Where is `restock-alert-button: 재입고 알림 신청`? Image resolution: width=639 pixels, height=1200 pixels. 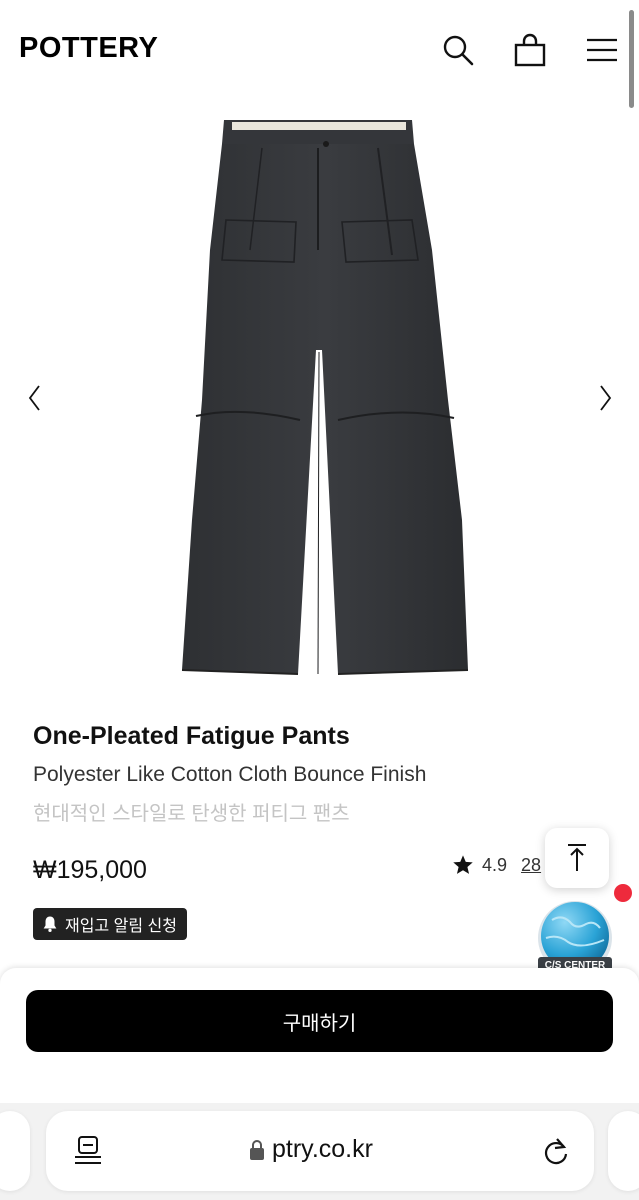 restock-alert-button: 재입고 알림 신청 is located at coordinates (110, 924).